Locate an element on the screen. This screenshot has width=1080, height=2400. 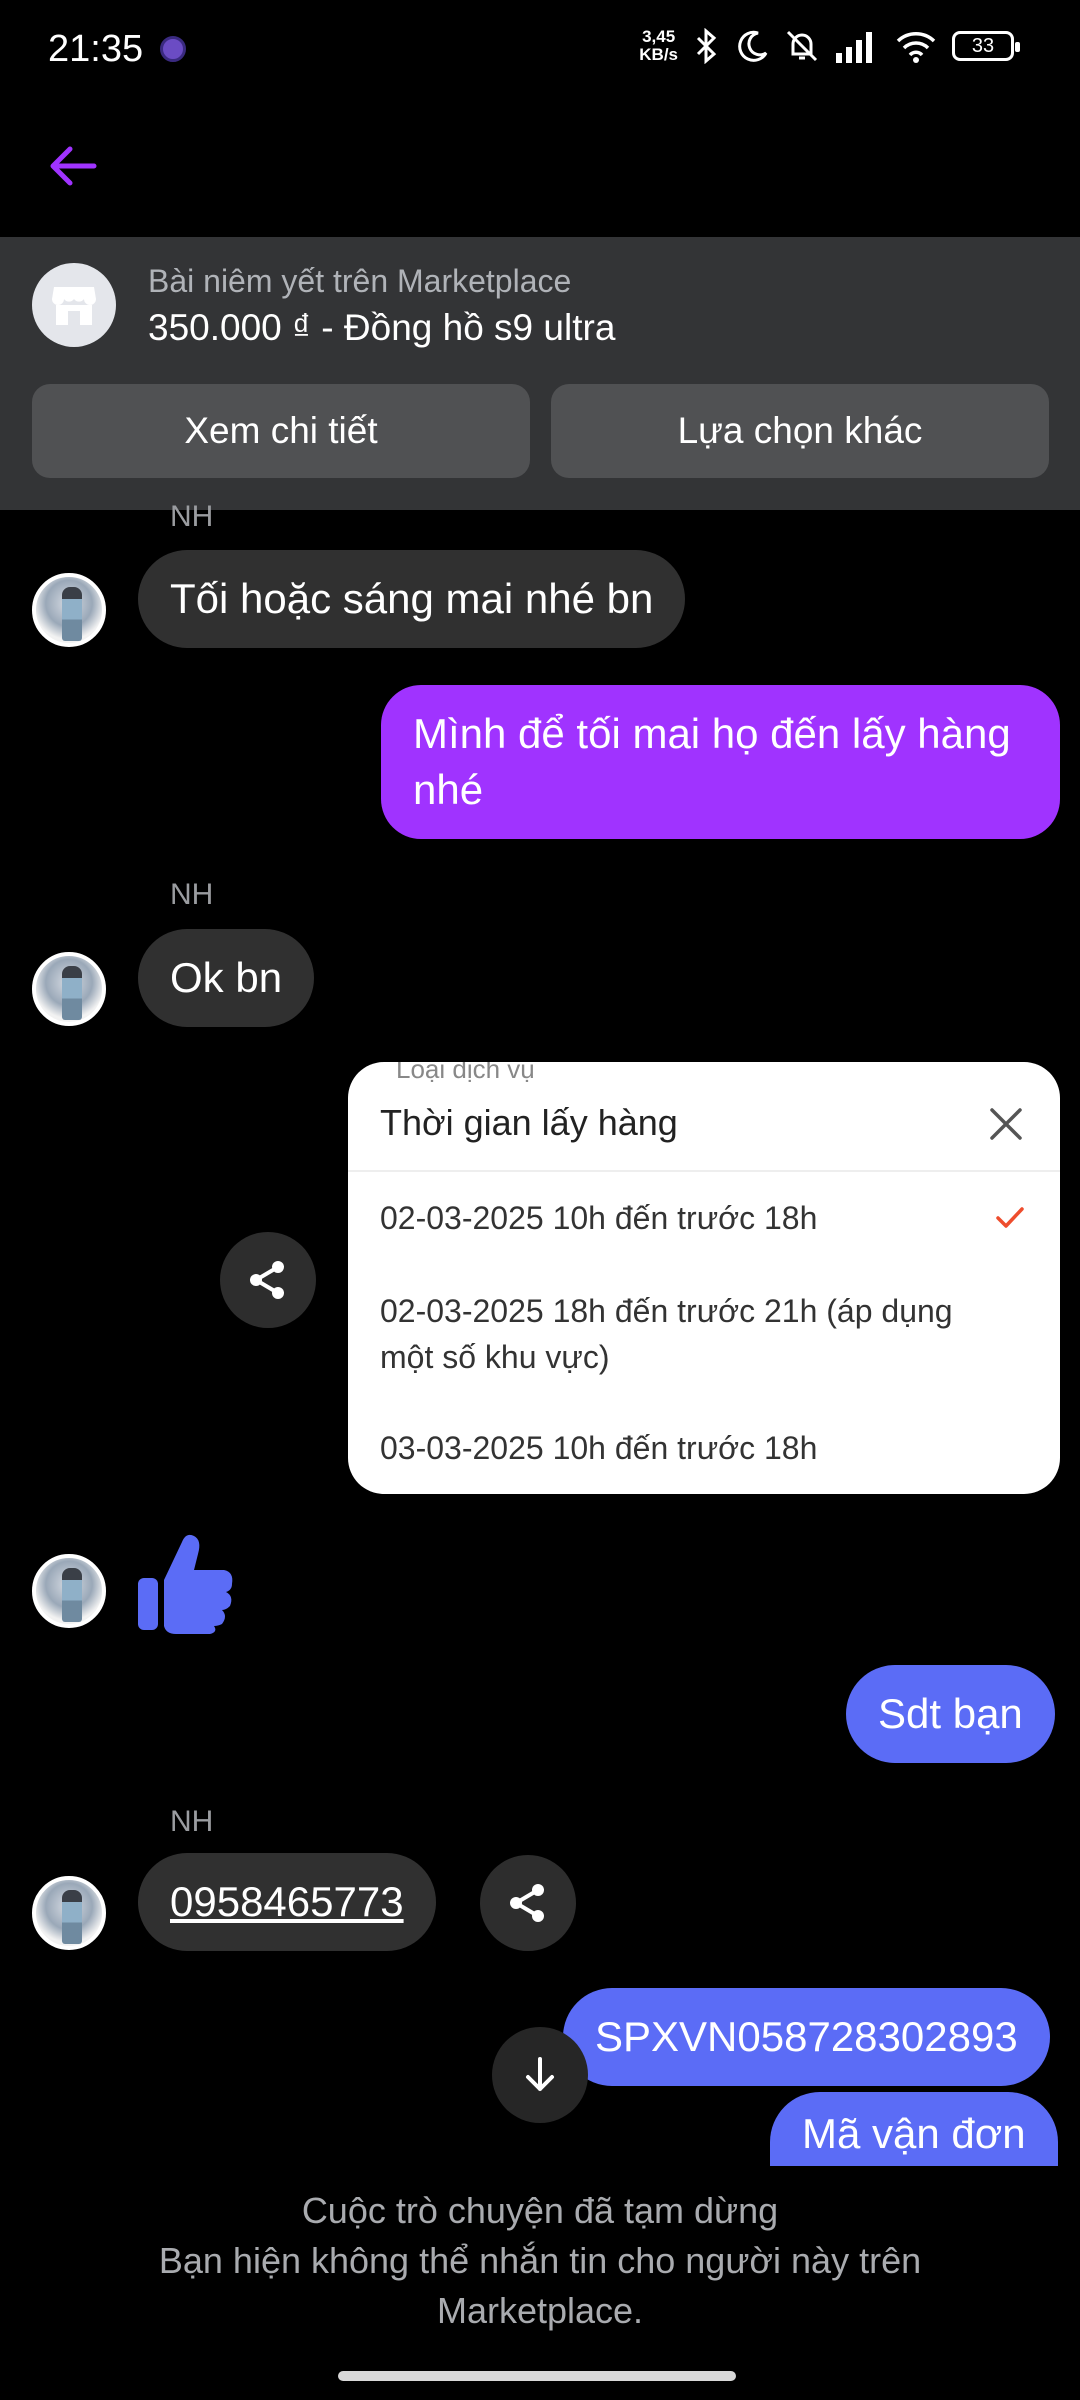
phone-number-message: 0958465773 is located at coordinates (287, 1902).